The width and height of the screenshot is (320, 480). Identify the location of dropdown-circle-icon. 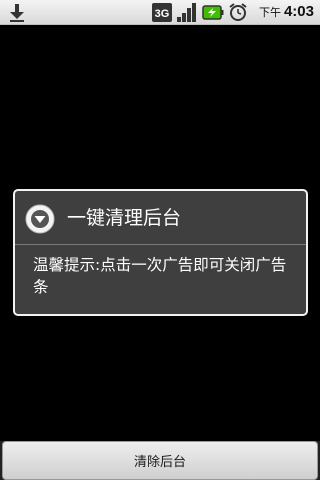
(40, 219).